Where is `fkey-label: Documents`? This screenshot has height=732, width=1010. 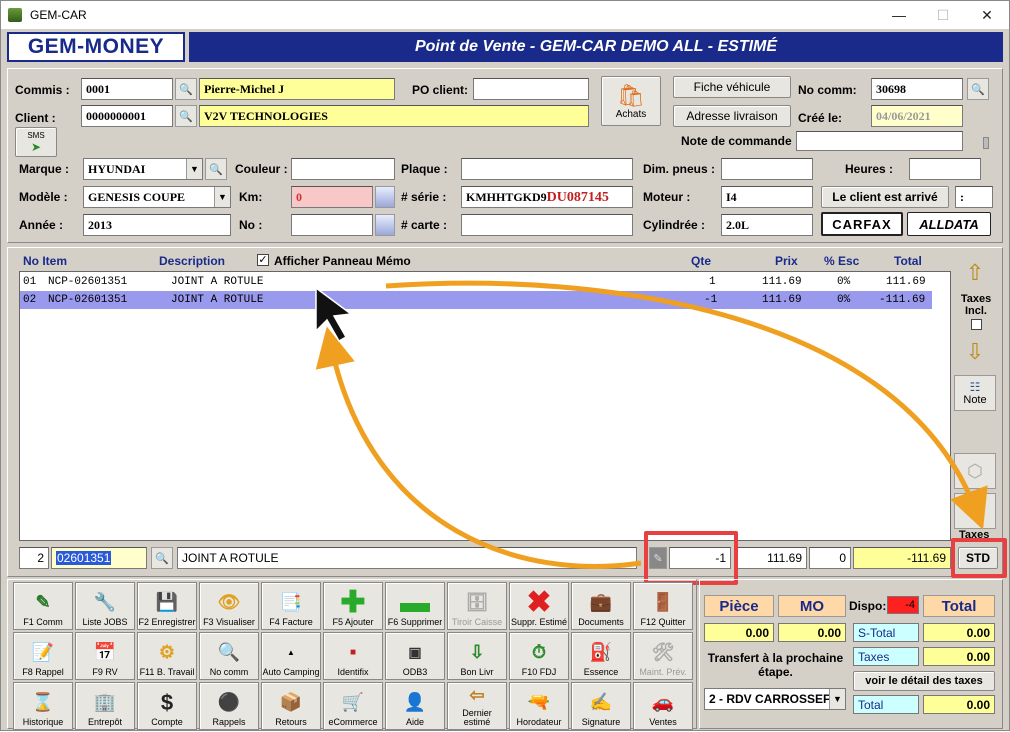
fkey-label: Documents is located at coordinates (601, 622).